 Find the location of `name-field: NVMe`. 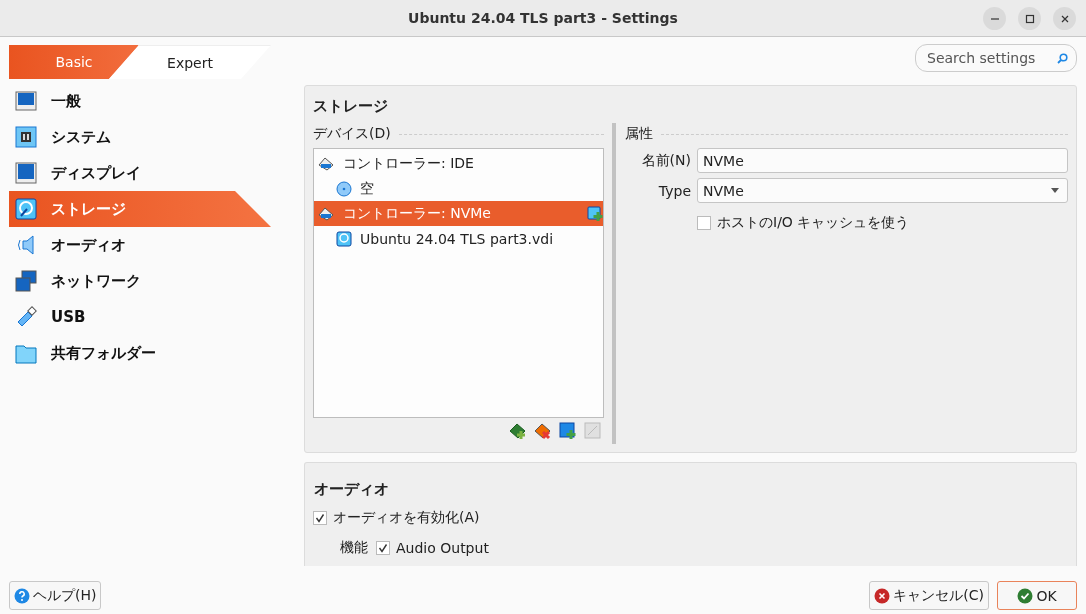

name-field: NVMe is located at coordinates (882, 160).